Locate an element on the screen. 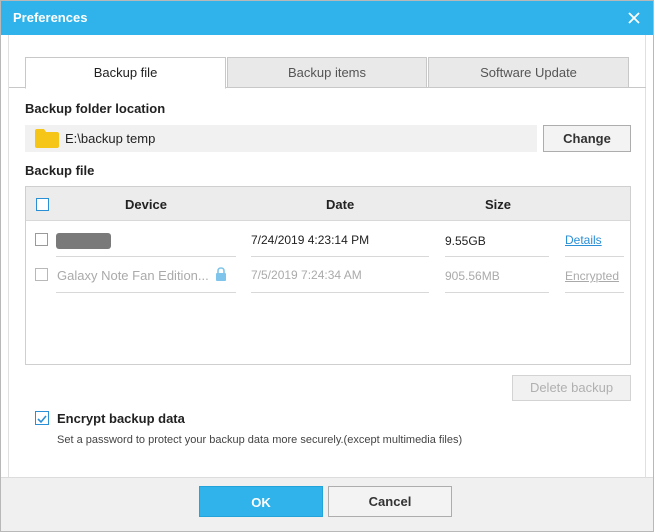  column-device: Device is located at coordinates (146, 204).